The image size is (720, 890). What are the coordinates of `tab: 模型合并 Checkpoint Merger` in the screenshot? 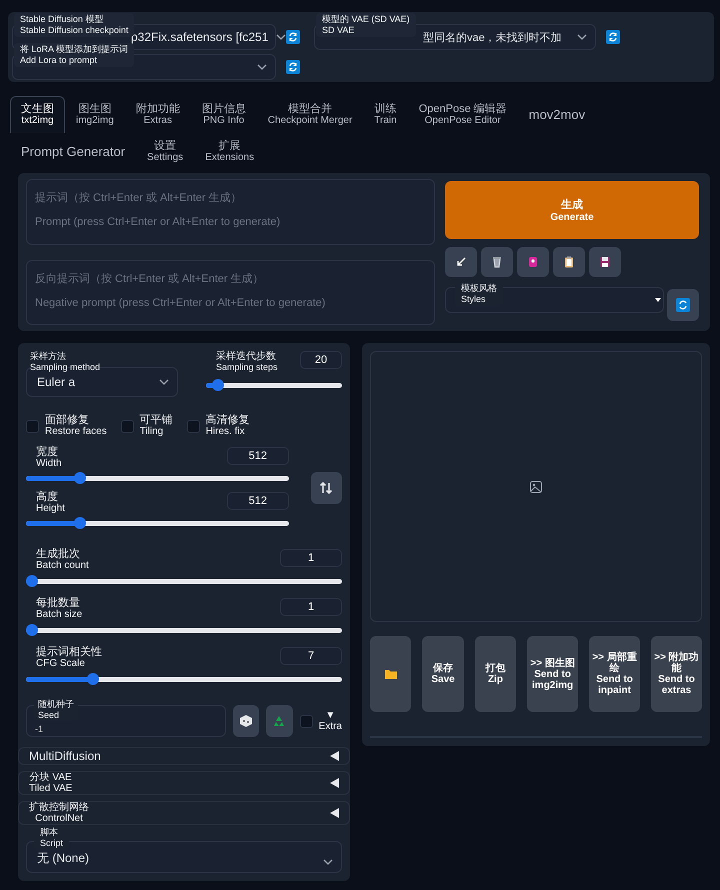 It's located at (310, 114).